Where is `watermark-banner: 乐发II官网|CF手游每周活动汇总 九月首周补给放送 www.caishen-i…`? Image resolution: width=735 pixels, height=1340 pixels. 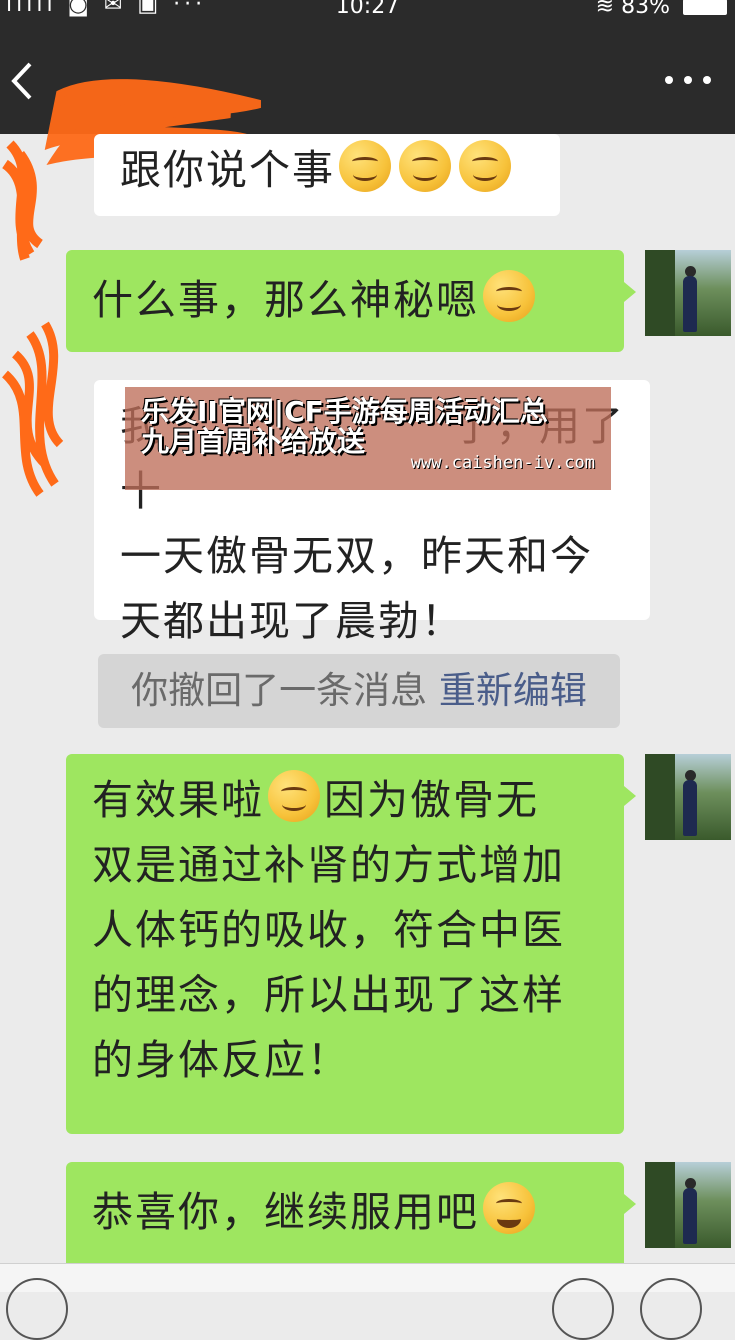 watermark-banner: 乐发II官网|CF手游每周活动汇总 九月首周补给放送 www.caishen-i… is located at coordinates (368, 438).